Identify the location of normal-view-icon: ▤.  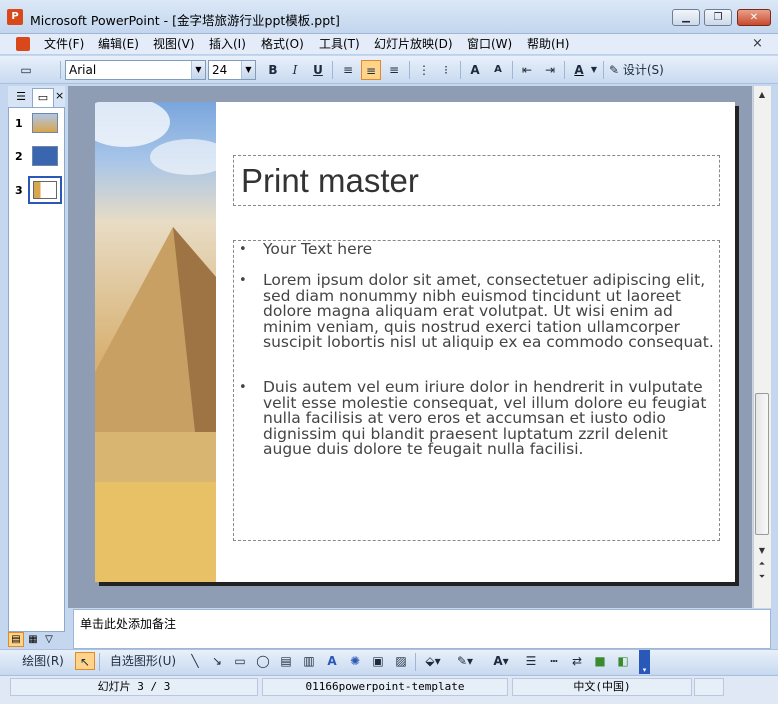
(16, 639).